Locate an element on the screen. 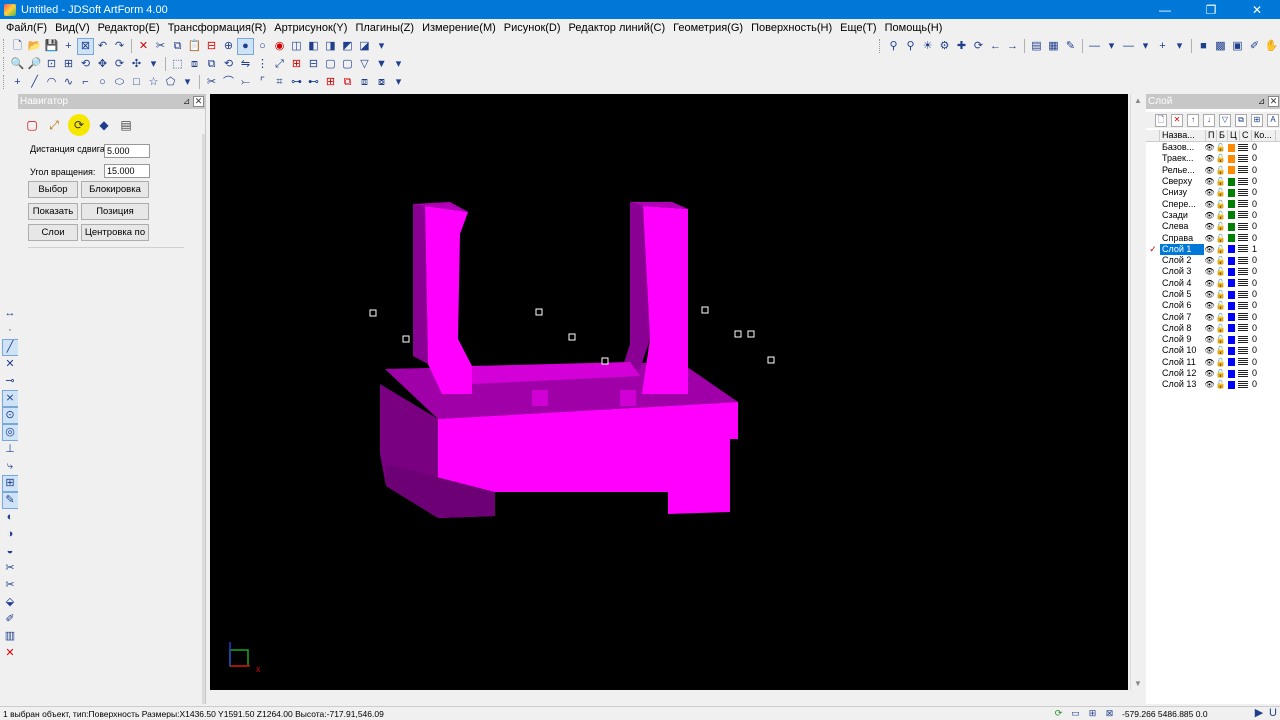 The width and height of the screenshot is (1280, 720). move-layer-down-icon: ↓ is located at coordinates (1209, 120).